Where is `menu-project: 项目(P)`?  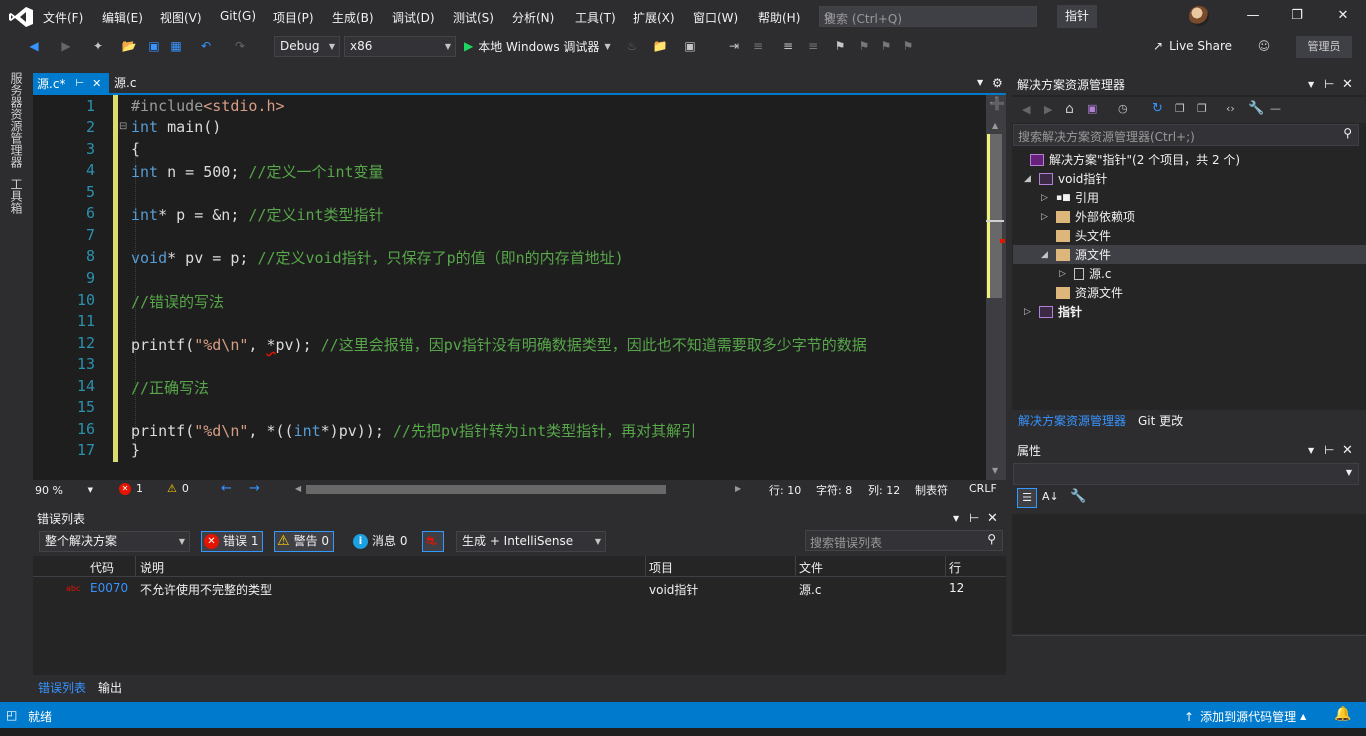 menu-project: 项目(P) is located at coordinates (293, 17).